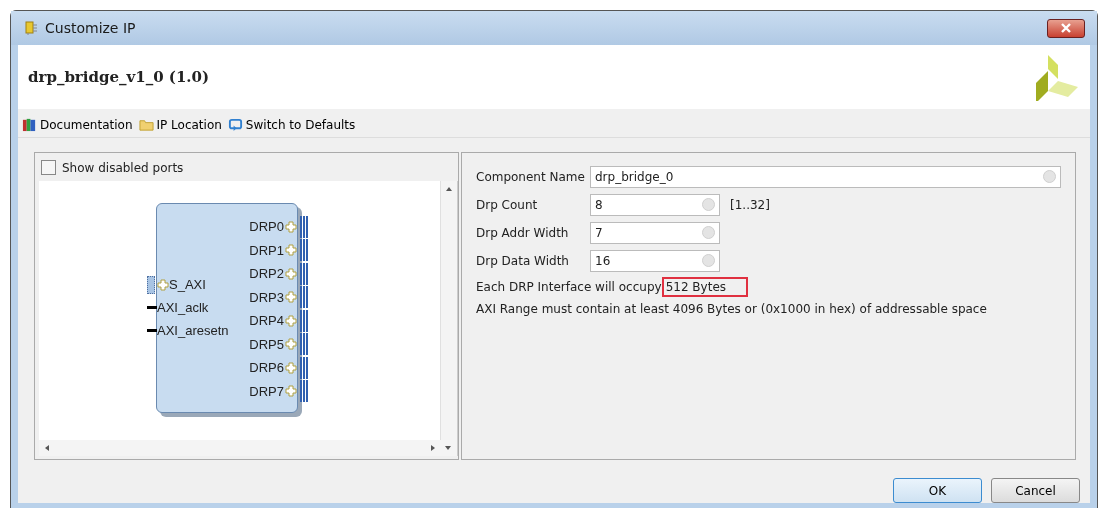 The image size is (1105, 508). What do you see at coordinates (266, 227) in the screenshot?
I see `port-label: DRP0` at bounding box center [266, 227].